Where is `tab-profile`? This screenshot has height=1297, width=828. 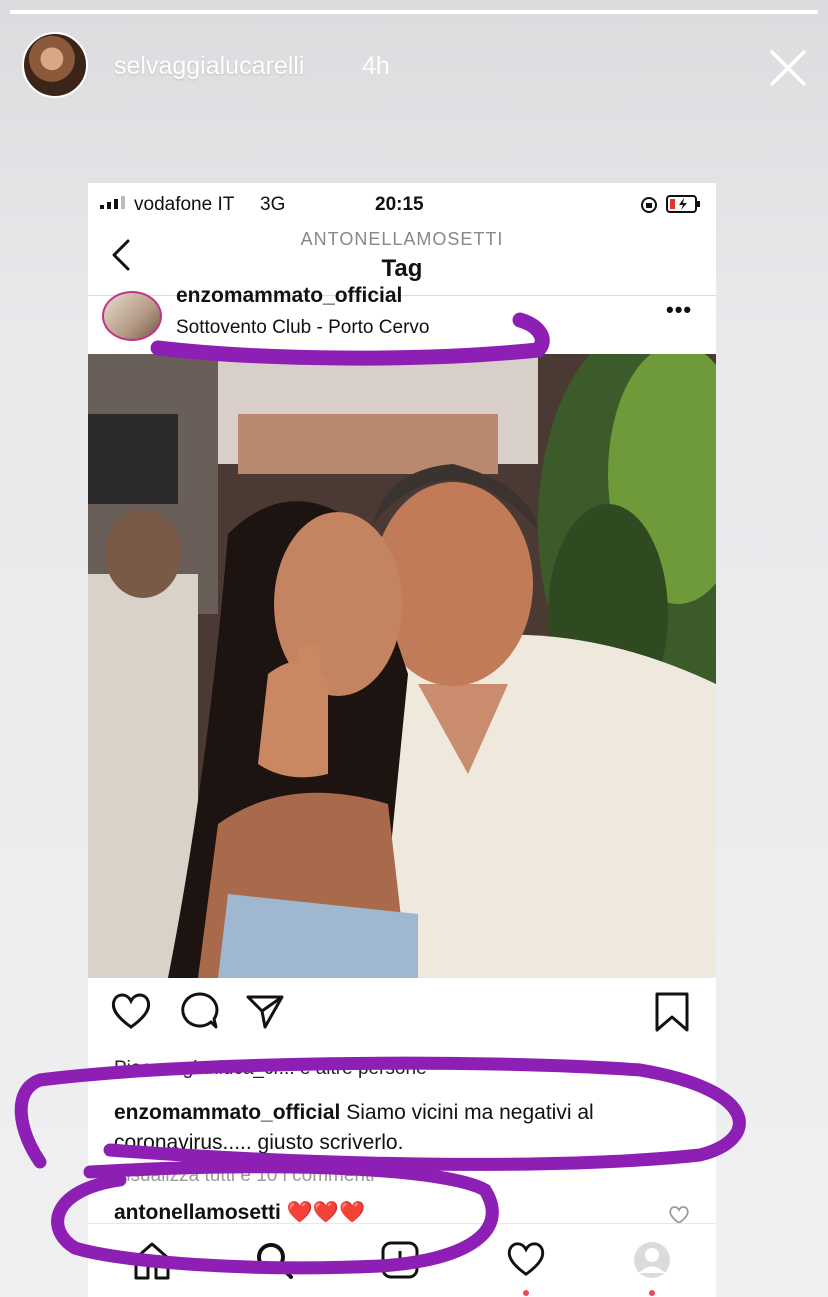 tab-profile is located at coordinates (652, 1262).